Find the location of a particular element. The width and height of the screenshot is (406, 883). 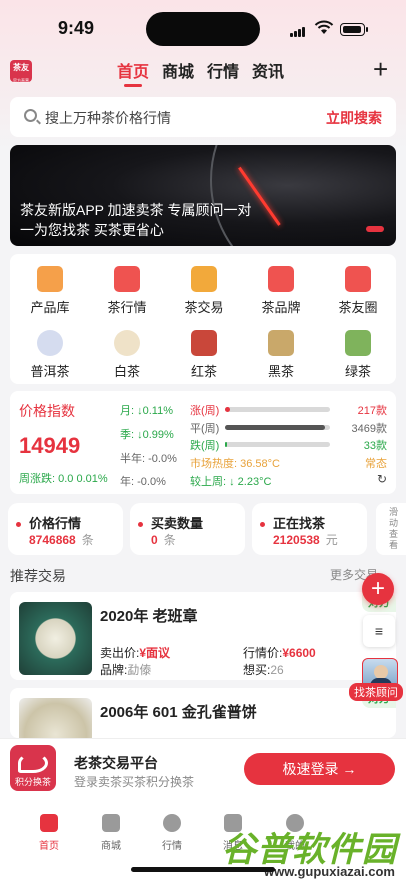

dark-tea-box-icon is located at coordinates (281, 343).